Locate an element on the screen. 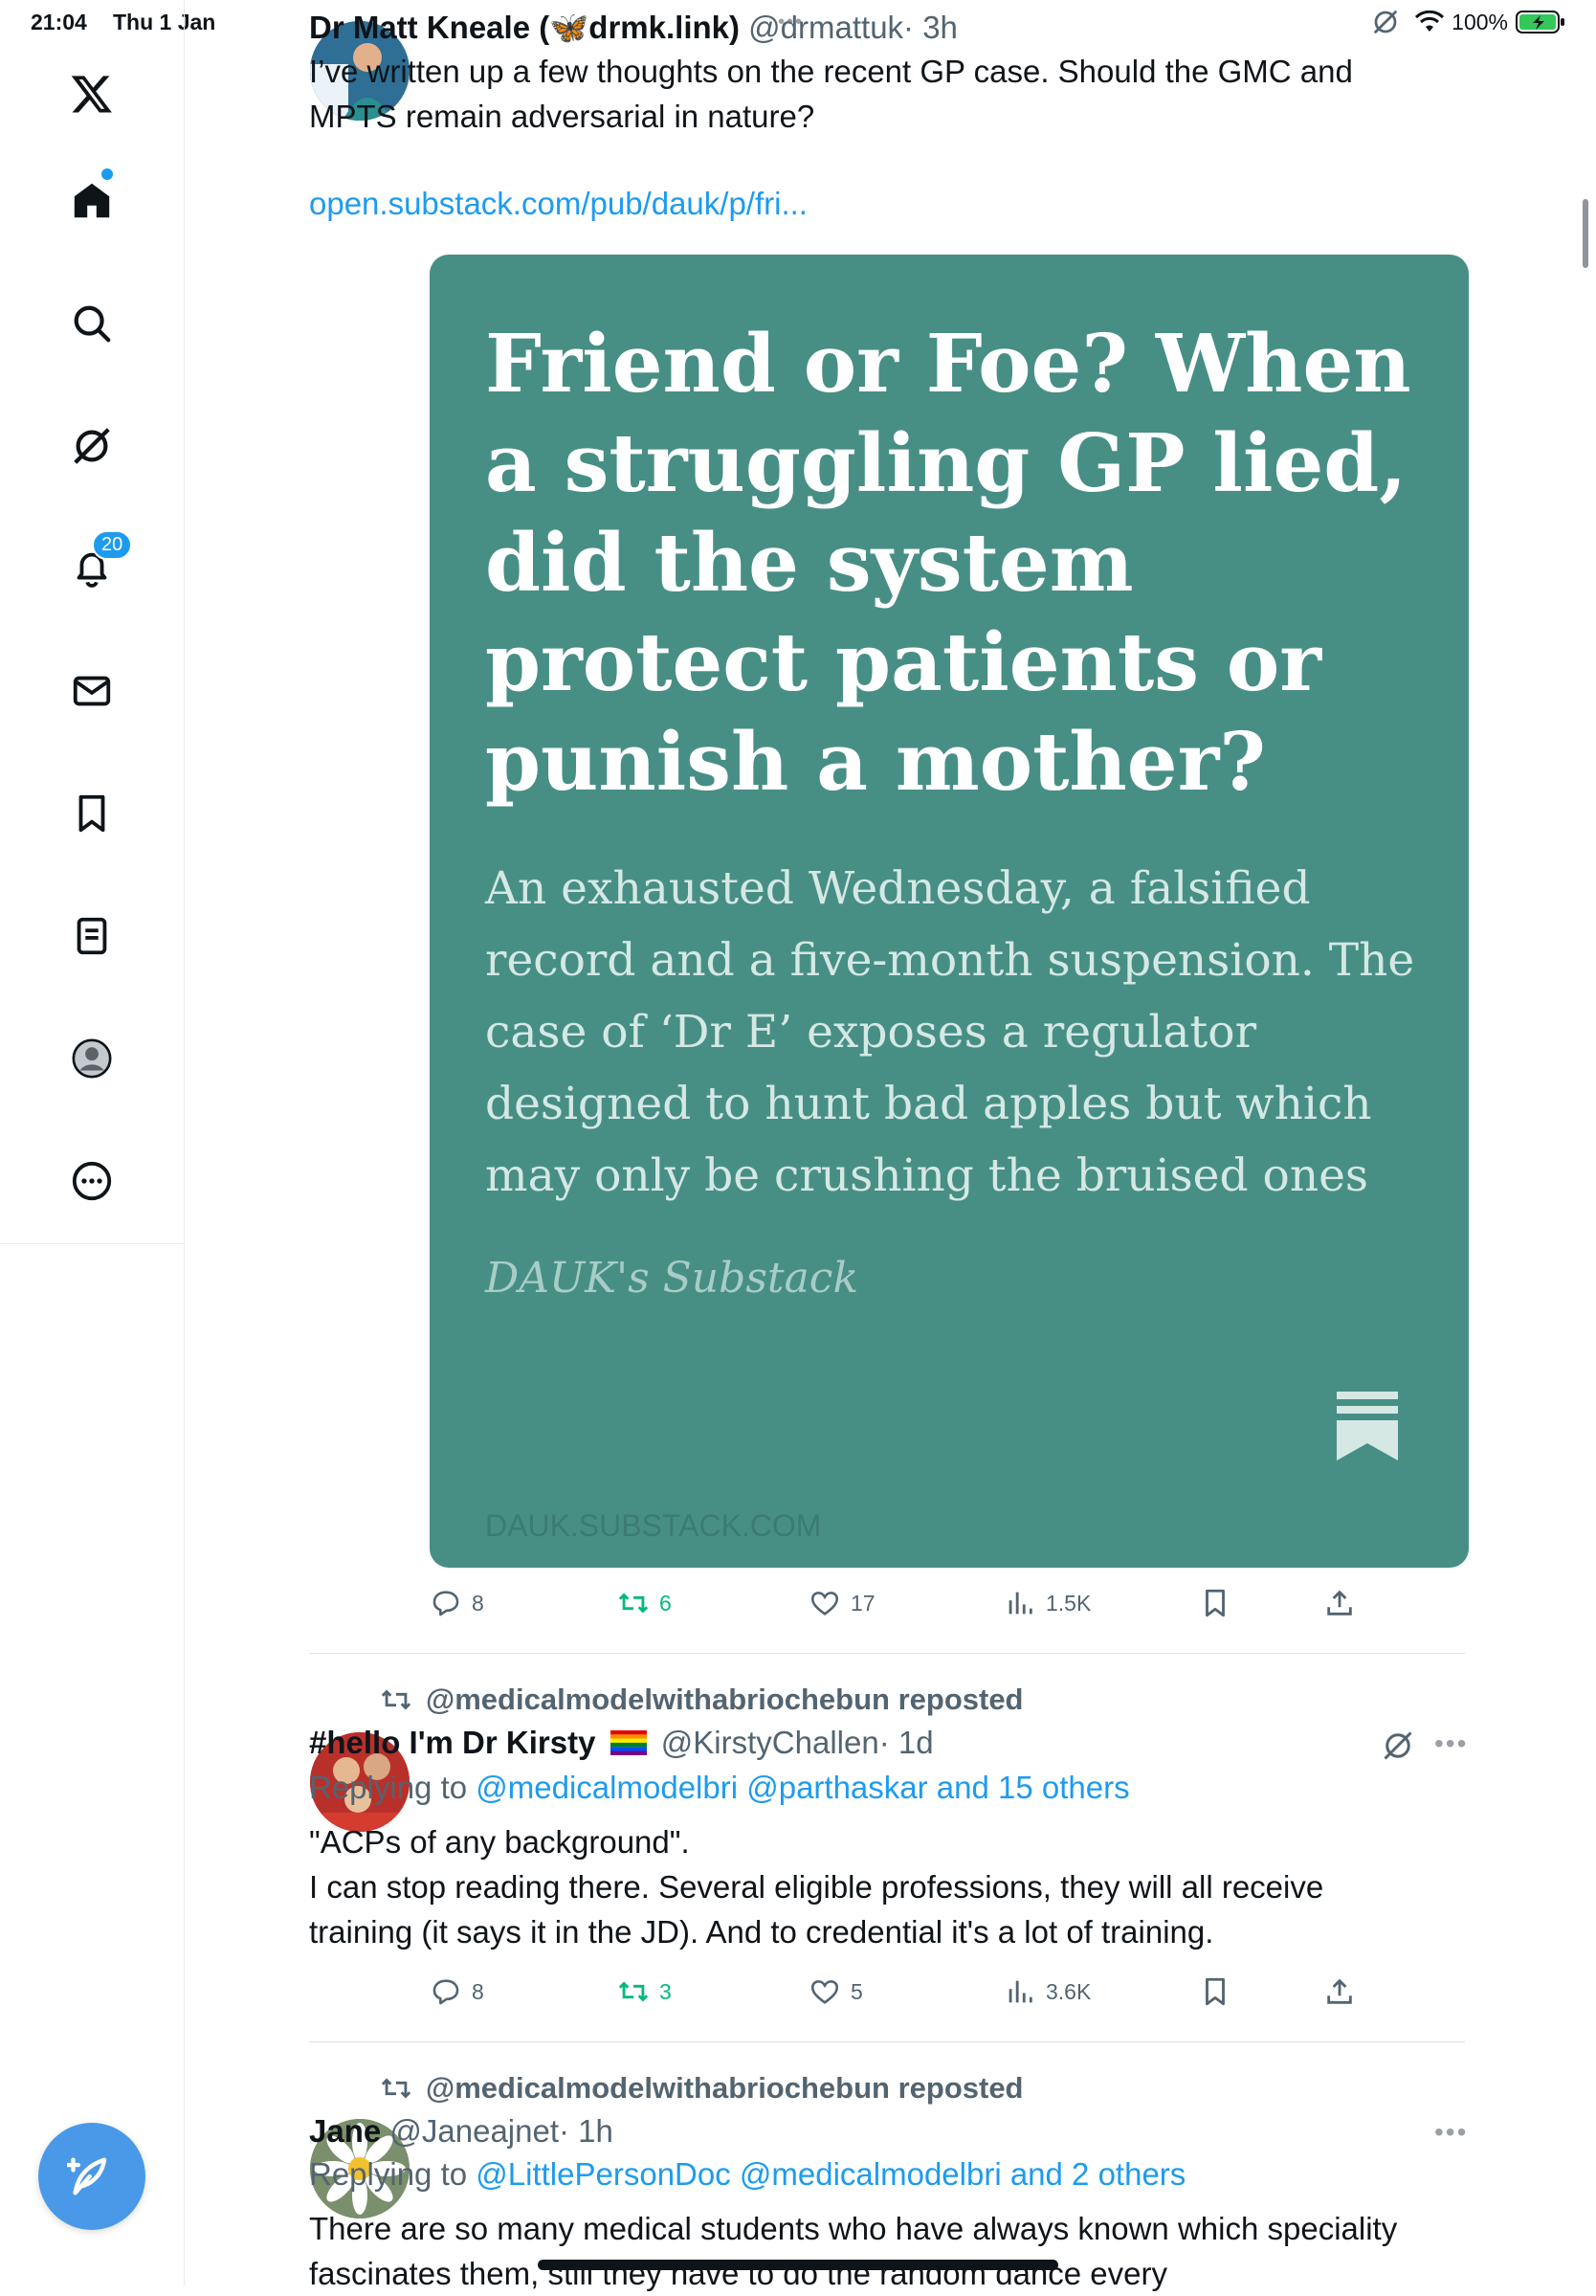  sidebar-item-more is located at coordinates (92, 1181).